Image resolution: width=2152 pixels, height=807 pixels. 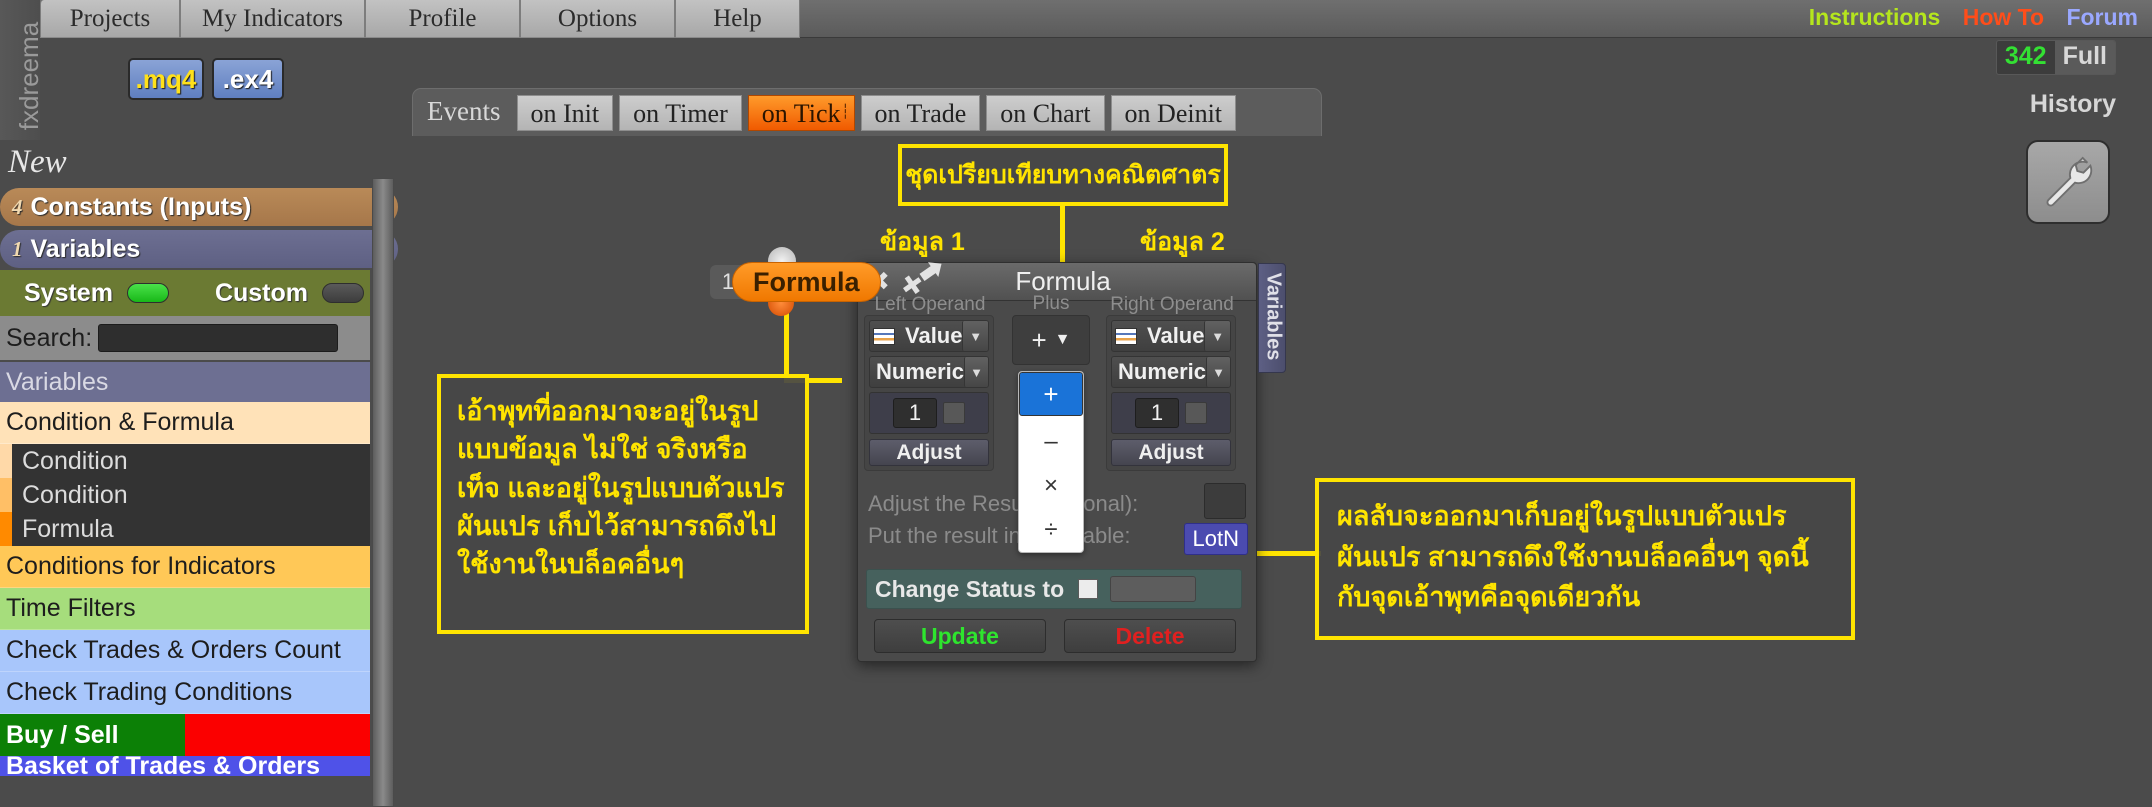 I want to click on tab-on-timer: on Timer, so click(x=680, y=112).